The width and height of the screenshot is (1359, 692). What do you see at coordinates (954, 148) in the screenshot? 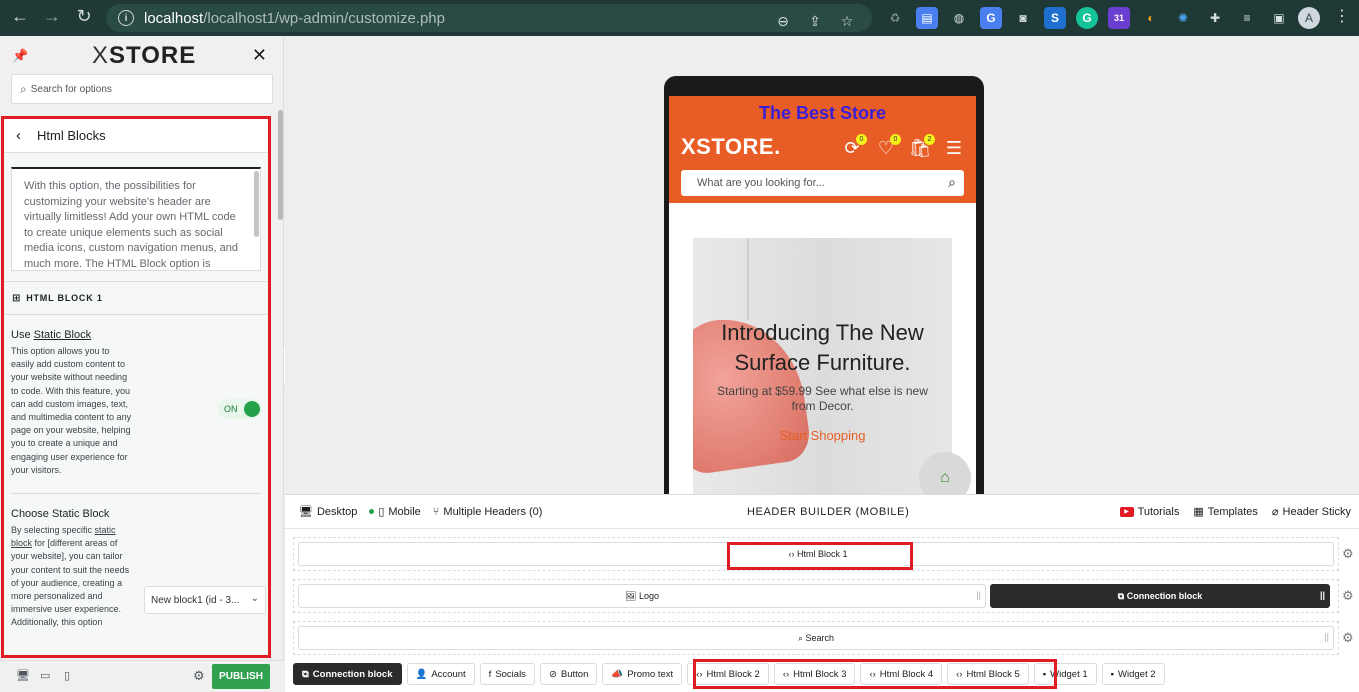
I see `menu-icon: ☰` at bounding box center [954, 148].